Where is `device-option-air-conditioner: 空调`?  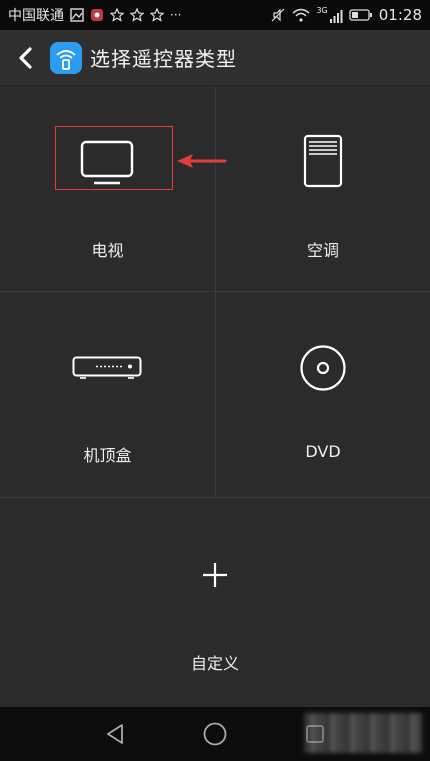 device-option-air-conditioner: 空调 is located at coordinates (323, 189).